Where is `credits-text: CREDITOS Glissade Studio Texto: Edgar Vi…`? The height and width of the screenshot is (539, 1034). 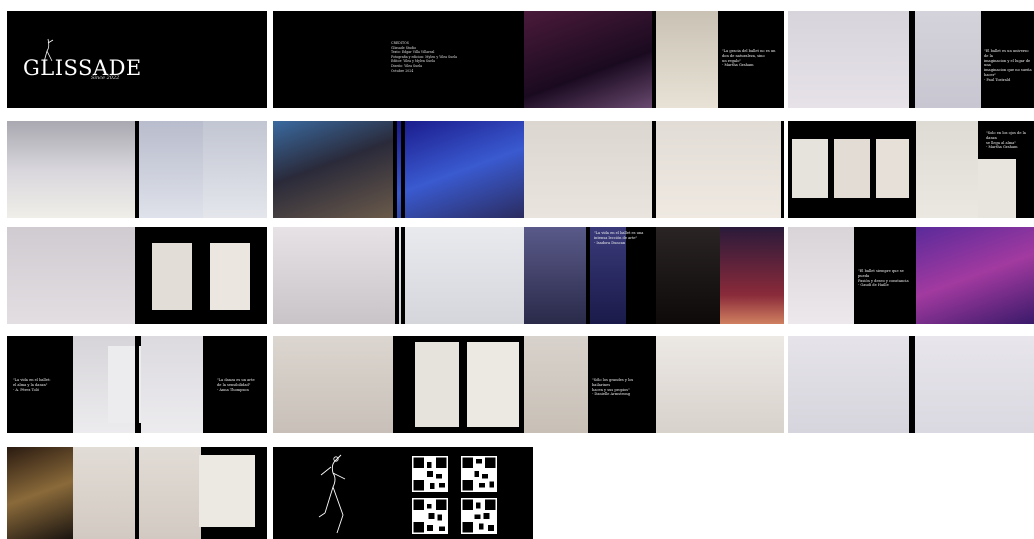
credits-text: CREDITOS Glissade Studio Texto: Edgar Vi… is located at coordinates (424, 57).